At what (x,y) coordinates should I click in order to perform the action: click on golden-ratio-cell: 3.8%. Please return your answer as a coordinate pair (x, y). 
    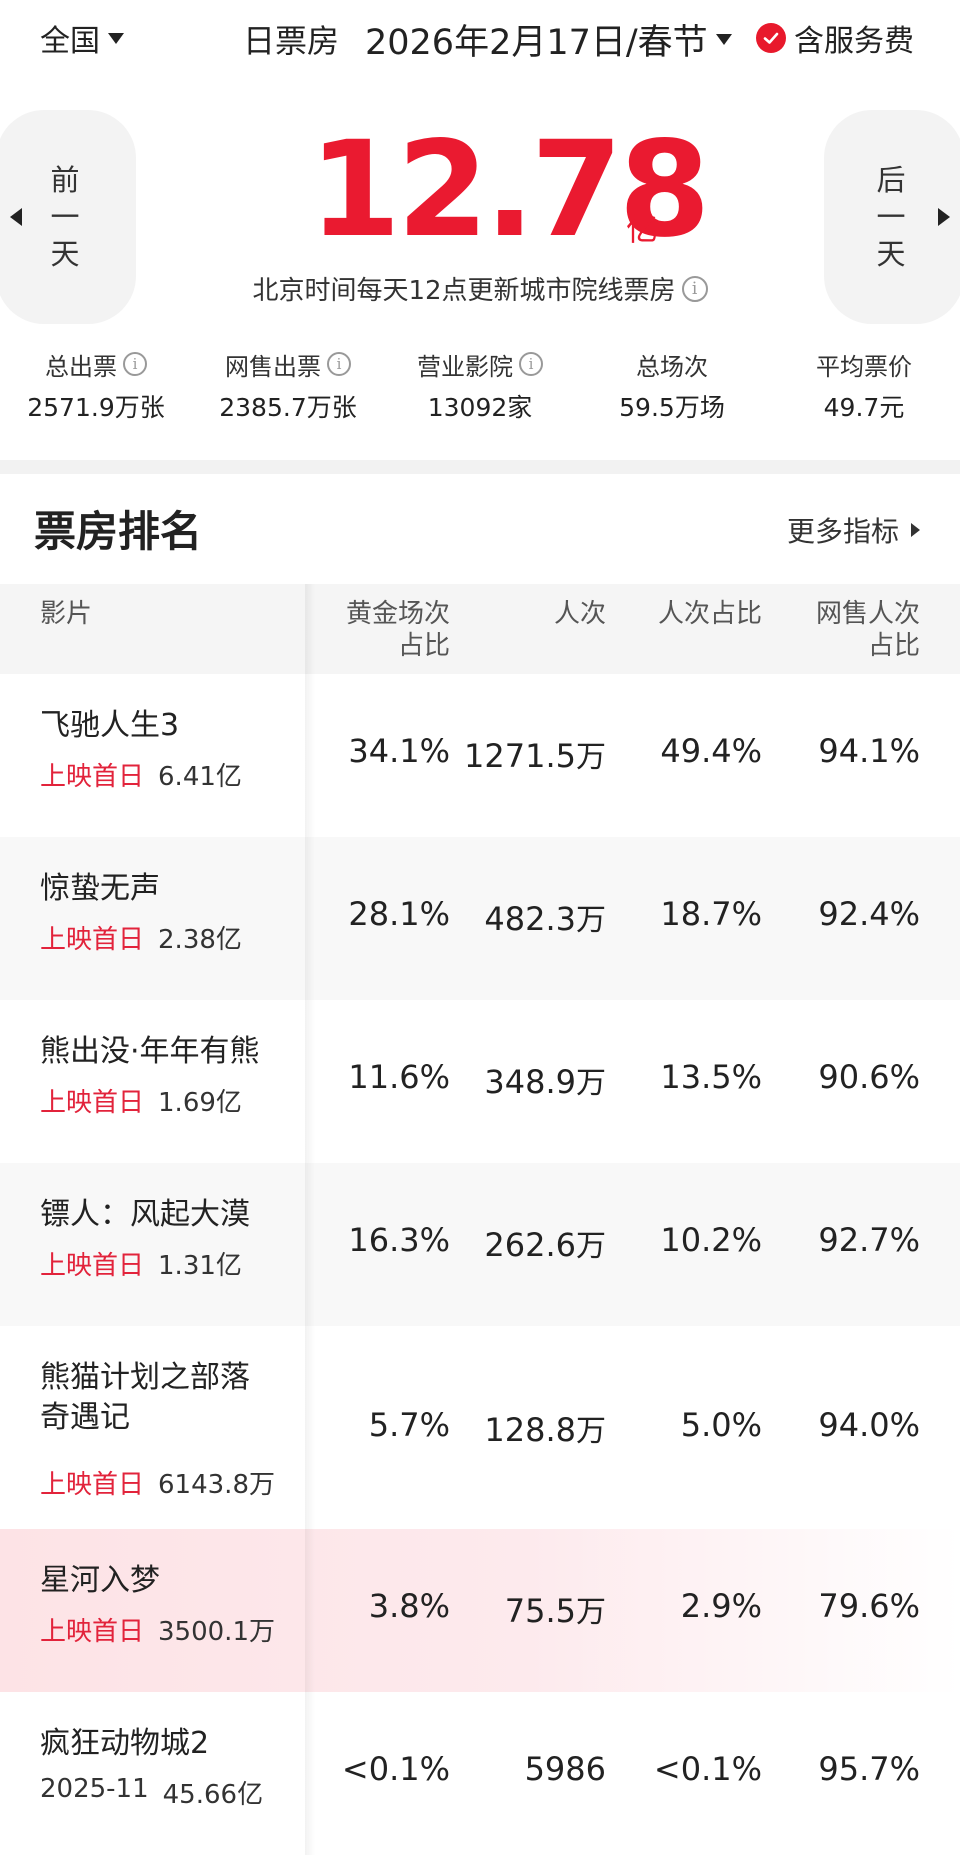
    Looking at the image, I should click on (409, 1606).